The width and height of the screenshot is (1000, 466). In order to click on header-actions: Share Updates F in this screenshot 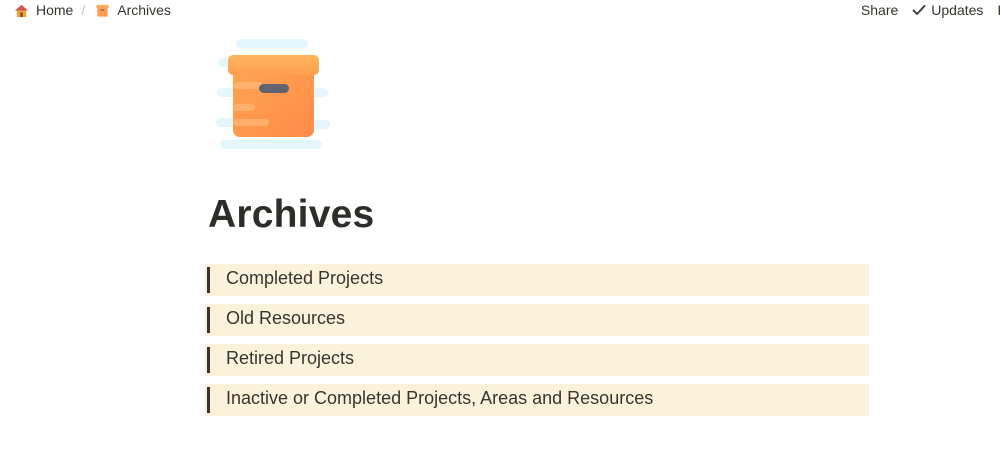, I will do `click(923, 10)`.